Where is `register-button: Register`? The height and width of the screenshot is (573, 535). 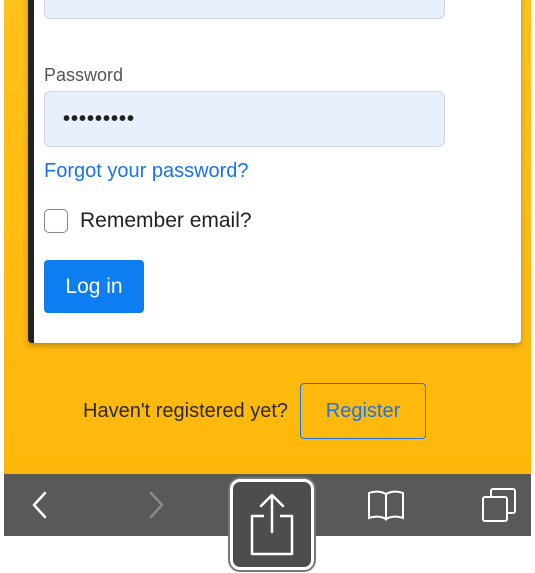
register-button: Register is located at coordinates (363, 411).